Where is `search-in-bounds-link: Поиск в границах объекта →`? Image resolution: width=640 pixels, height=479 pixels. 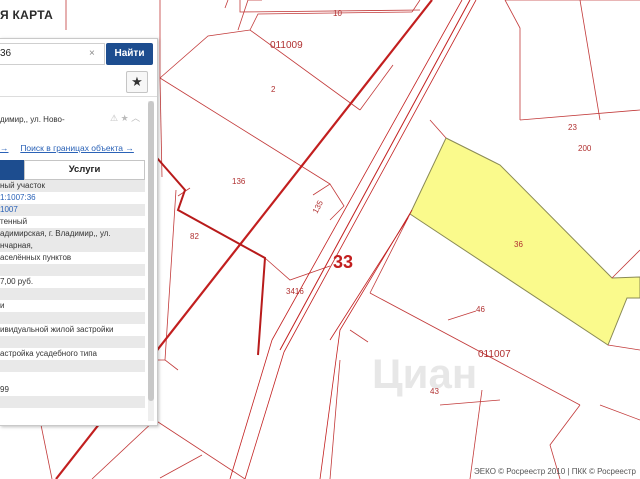 search-in-bounds-link: Поиск в границах объекта → is located at coordinates (77, 148).